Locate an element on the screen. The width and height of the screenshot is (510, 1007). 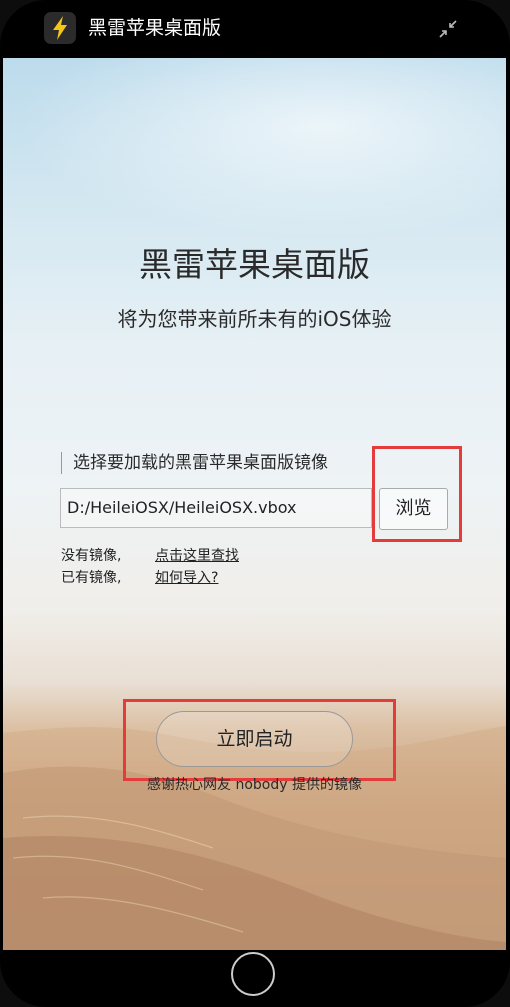
no-image-row: 没有镜像, 点击这里查找 is located at coordinates (150, 556).